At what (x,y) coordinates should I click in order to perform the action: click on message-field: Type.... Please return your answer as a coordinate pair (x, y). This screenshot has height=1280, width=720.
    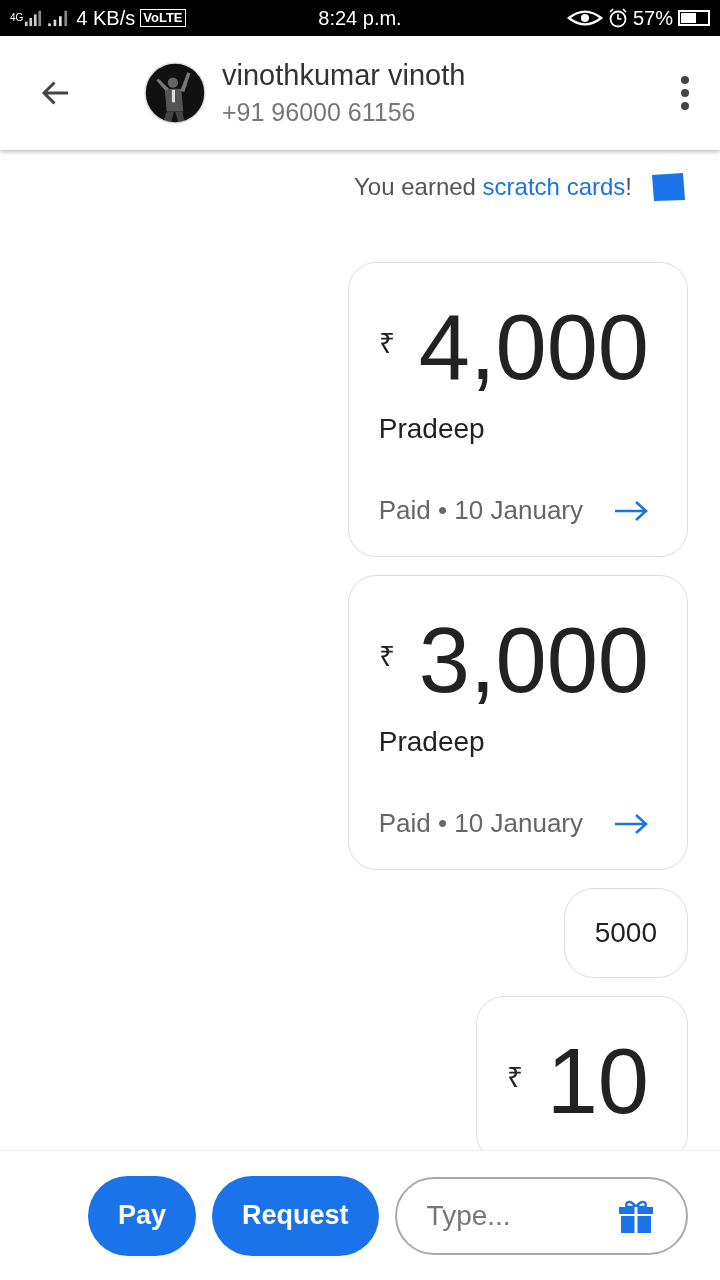
    Looking at the image, I should click on (541, 1215).